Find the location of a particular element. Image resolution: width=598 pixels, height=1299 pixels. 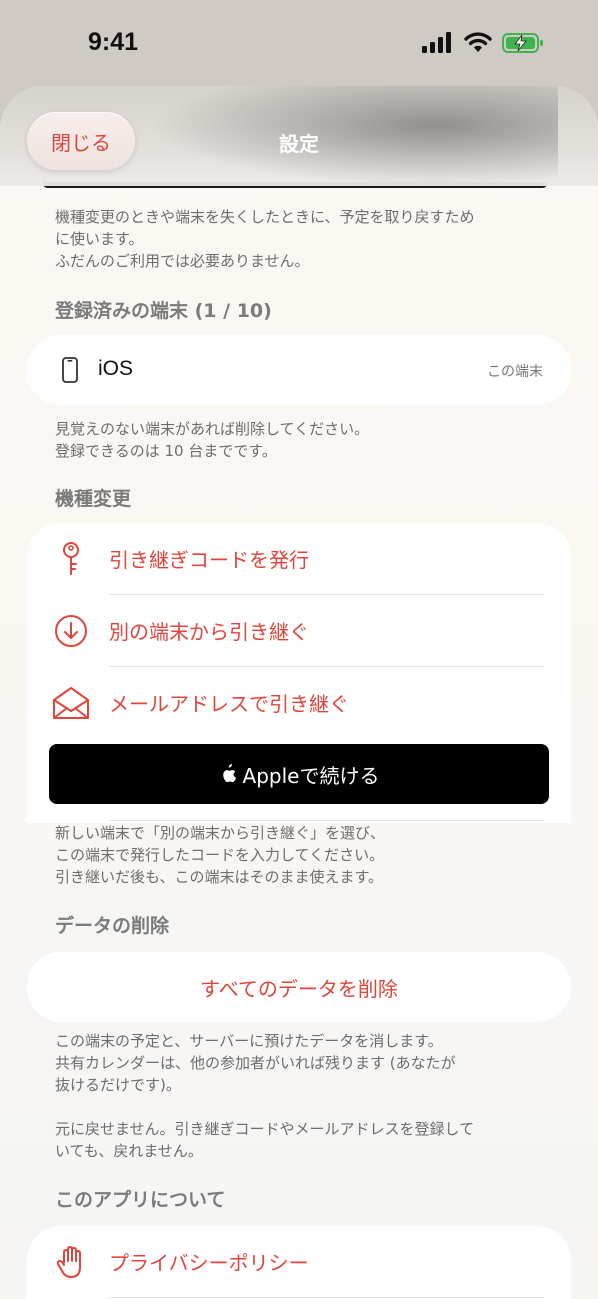

key-icon is located at coordinates (71, 558).